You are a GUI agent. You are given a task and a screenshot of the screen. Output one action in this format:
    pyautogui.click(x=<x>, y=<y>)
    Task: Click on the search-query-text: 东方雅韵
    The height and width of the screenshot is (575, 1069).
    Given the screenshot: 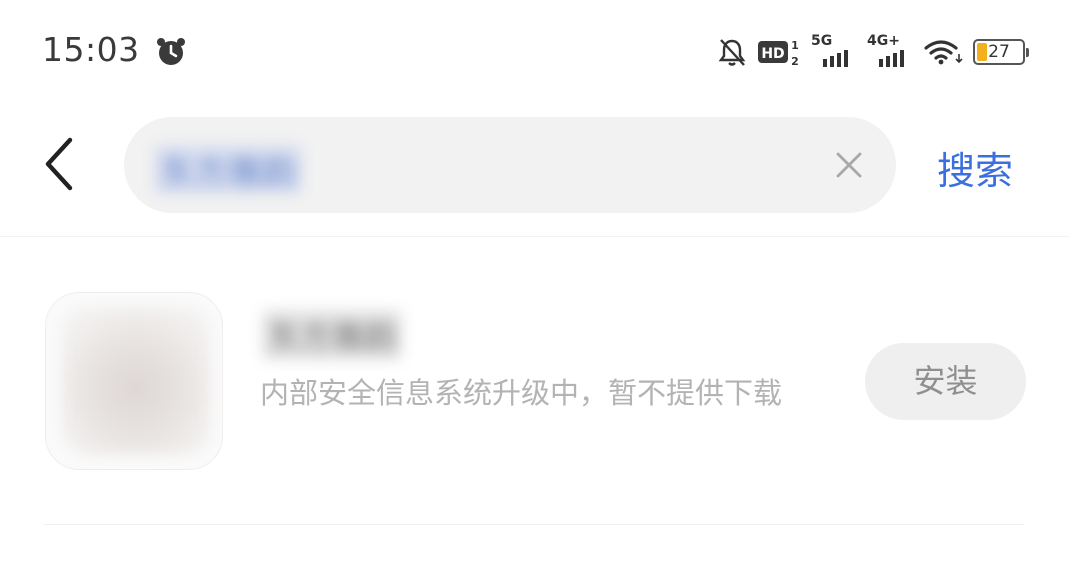 What is the action you would take?
    pyautogui.click(x=228, y=169)
    